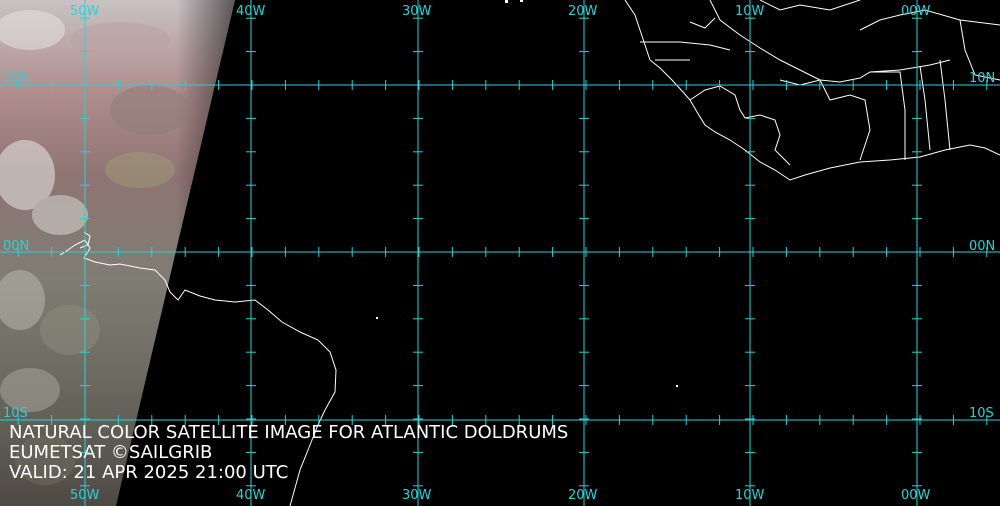 The image size is (1000, 506). I want to click on lon-label-top-00w: 00W, so click(916, 11).